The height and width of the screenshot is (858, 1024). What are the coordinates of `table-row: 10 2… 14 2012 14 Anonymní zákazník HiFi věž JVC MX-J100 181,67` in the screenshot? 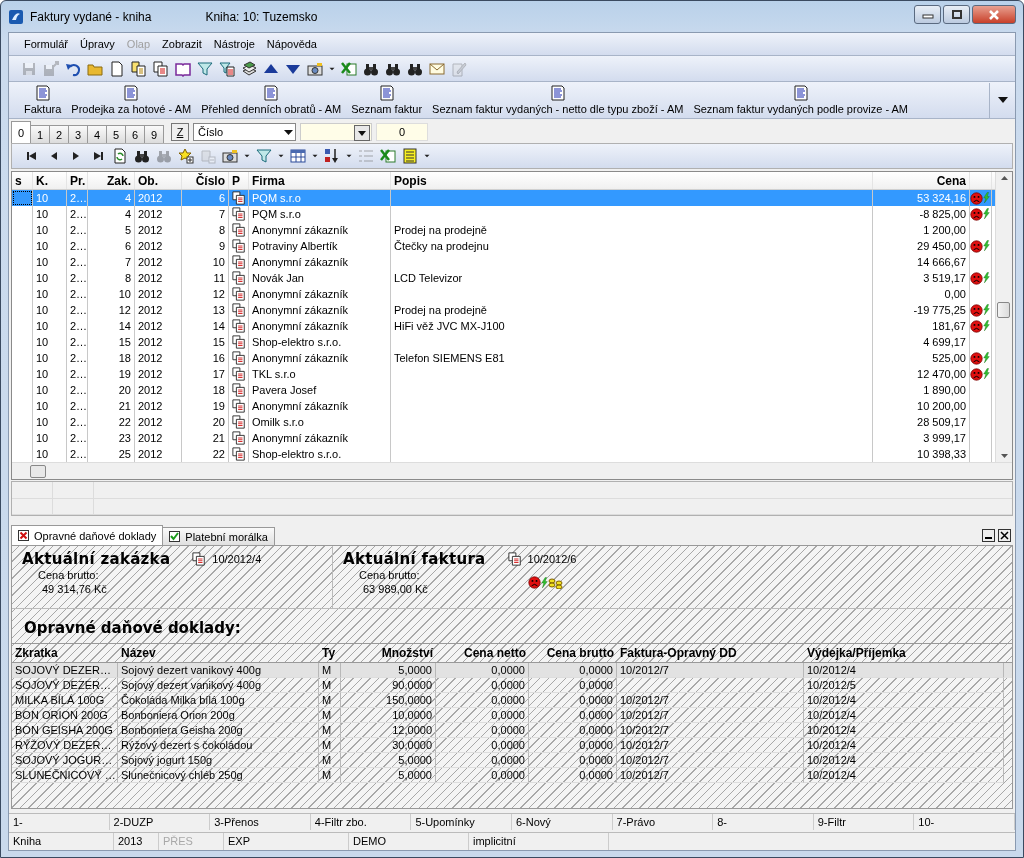 It's located at (503, 326).